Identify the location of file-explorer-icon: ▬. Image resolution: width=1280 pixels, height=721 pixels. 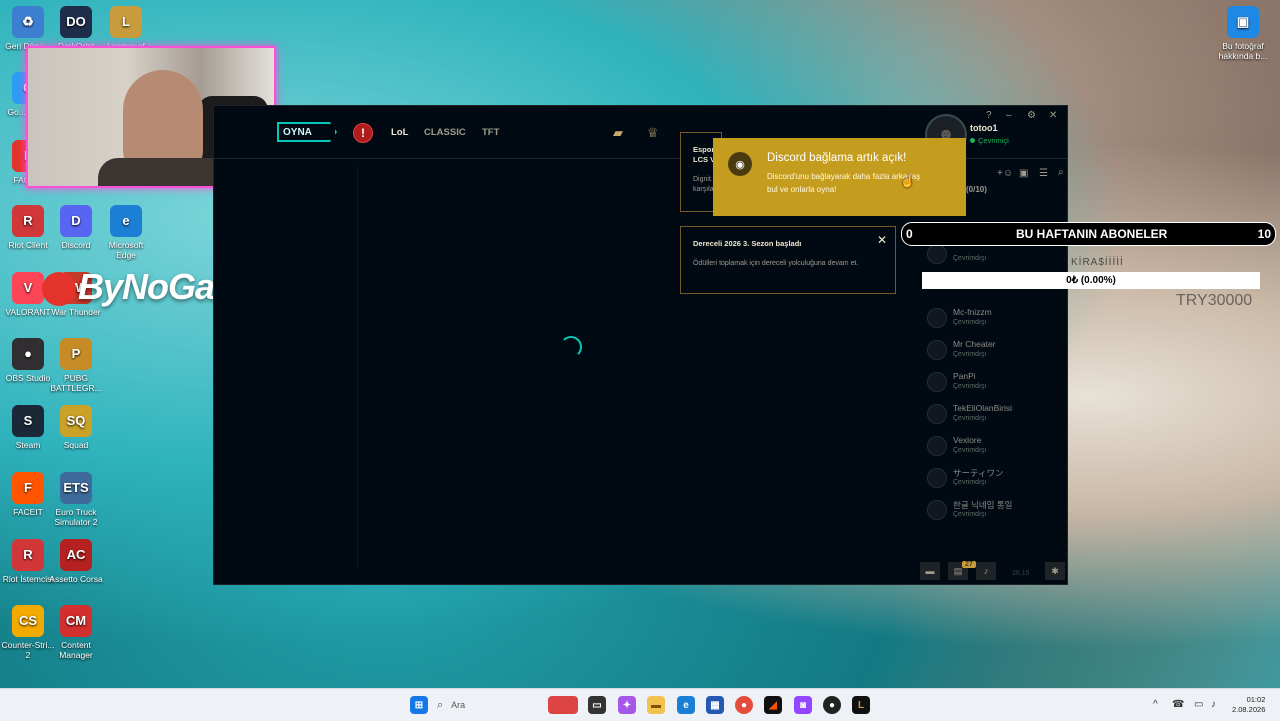
(656, 705).